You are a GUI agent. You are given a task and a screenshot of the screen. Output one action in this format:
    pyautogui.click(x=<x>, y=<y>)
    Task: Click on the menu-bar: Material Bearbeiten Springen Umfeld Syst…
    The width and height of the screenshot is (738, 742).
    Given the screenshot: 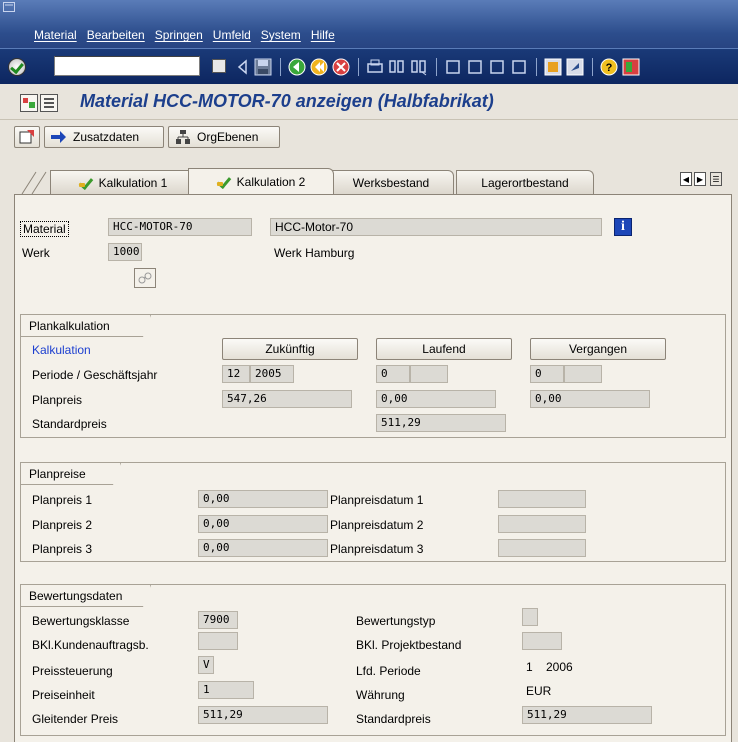 What is the action you would take?
    pyautogui.click(x=369, y=24)
    